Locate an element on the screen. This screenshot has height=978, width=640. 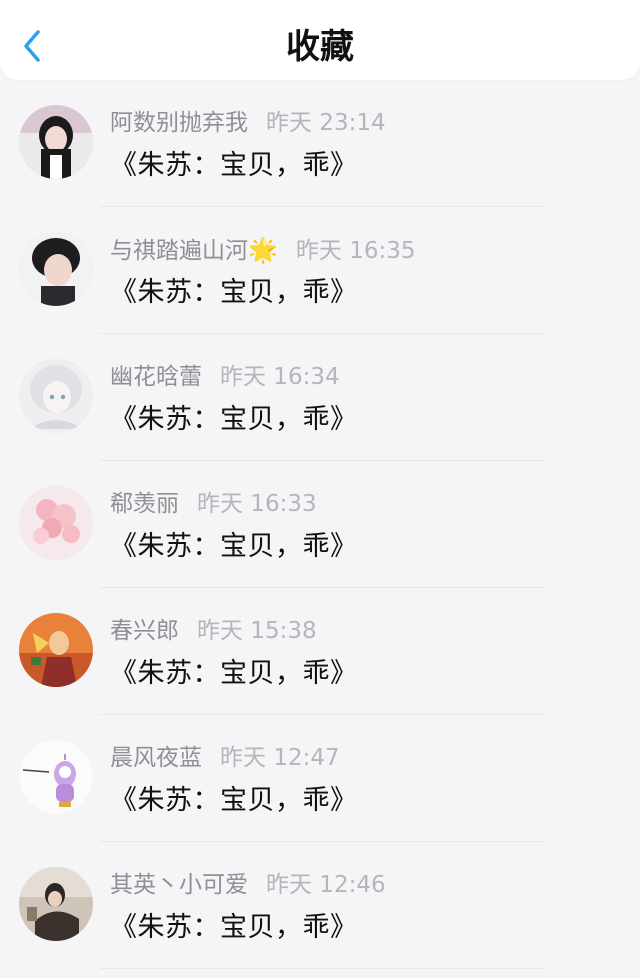
item-meta: 春兴郎 昨天 15:38 is located at coordinates (213, 631).